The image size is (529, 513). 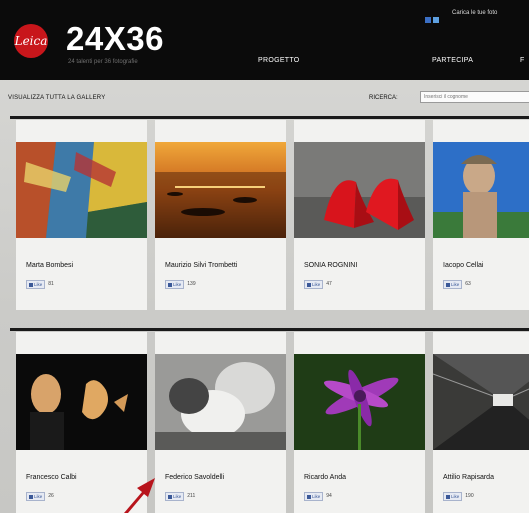 I want to click on photographer-name: Marta Bombesi, so click(x=49, y=265).